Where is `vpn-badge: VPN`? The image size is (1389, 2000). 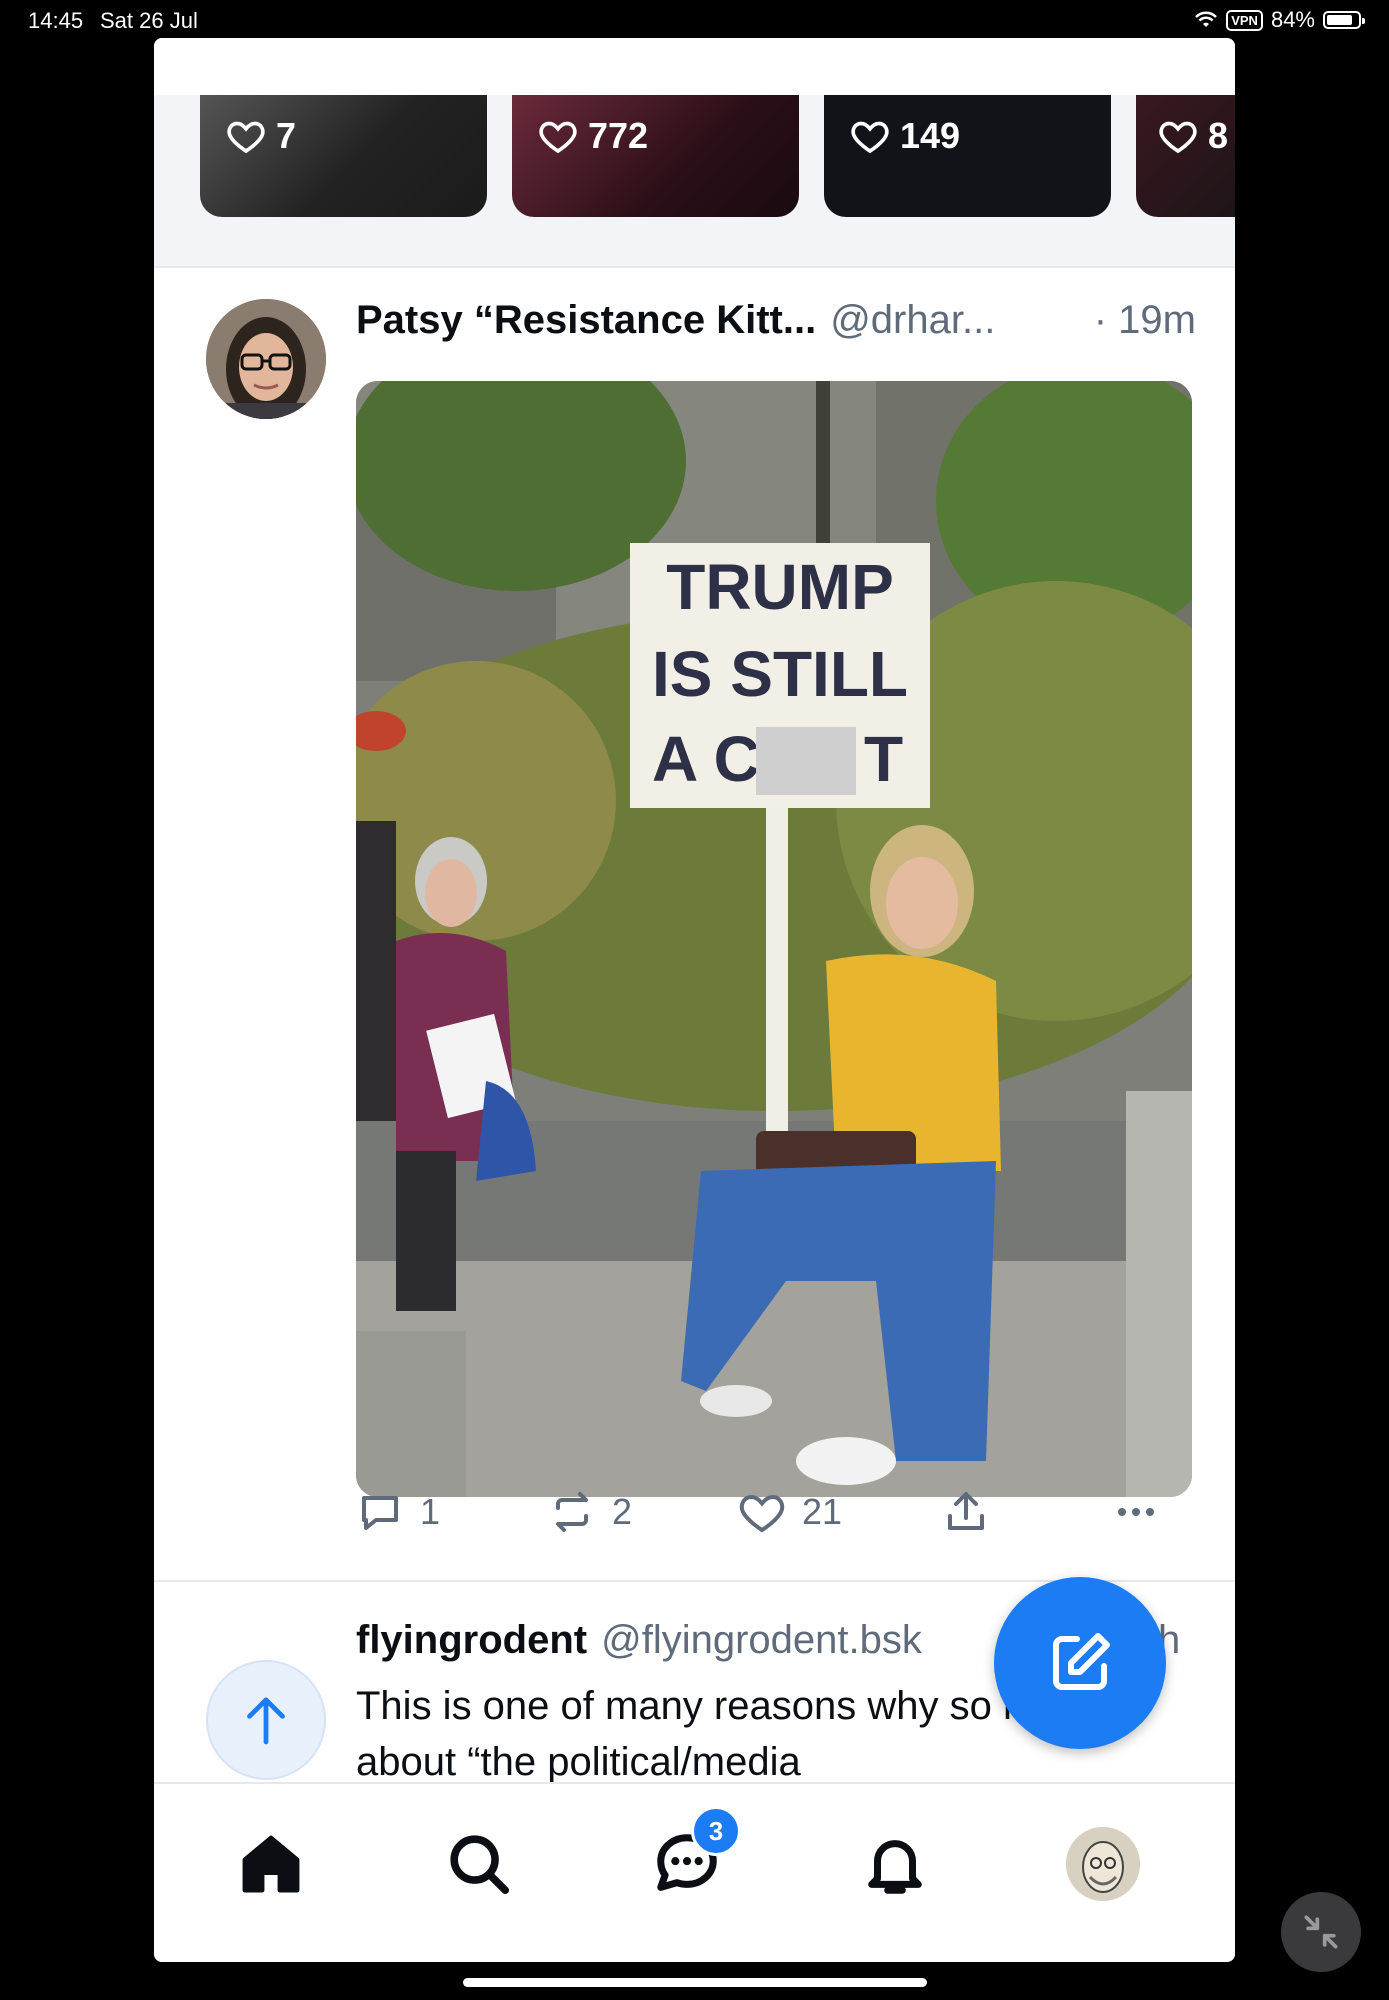 vpn-badge: VPN is located at coordinates (1244, 20).